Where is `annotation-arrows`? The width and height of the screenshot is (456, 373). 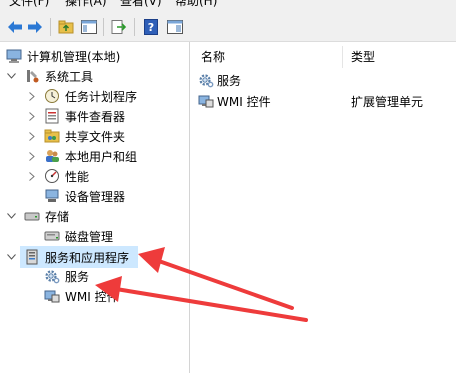
annotation-arrows is located at coordinates (201, 284).